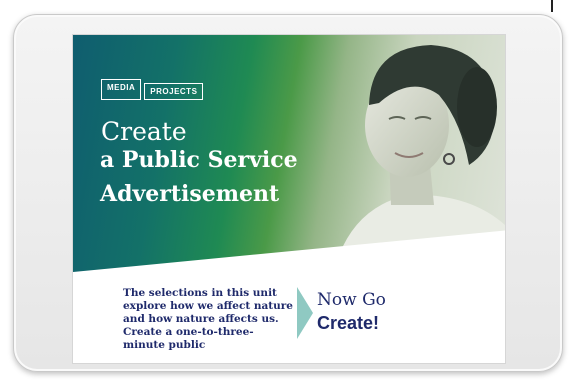  Describe the element at coordinates (305, 313) in the screenshot. I see `chevron-right-icon` at that location.